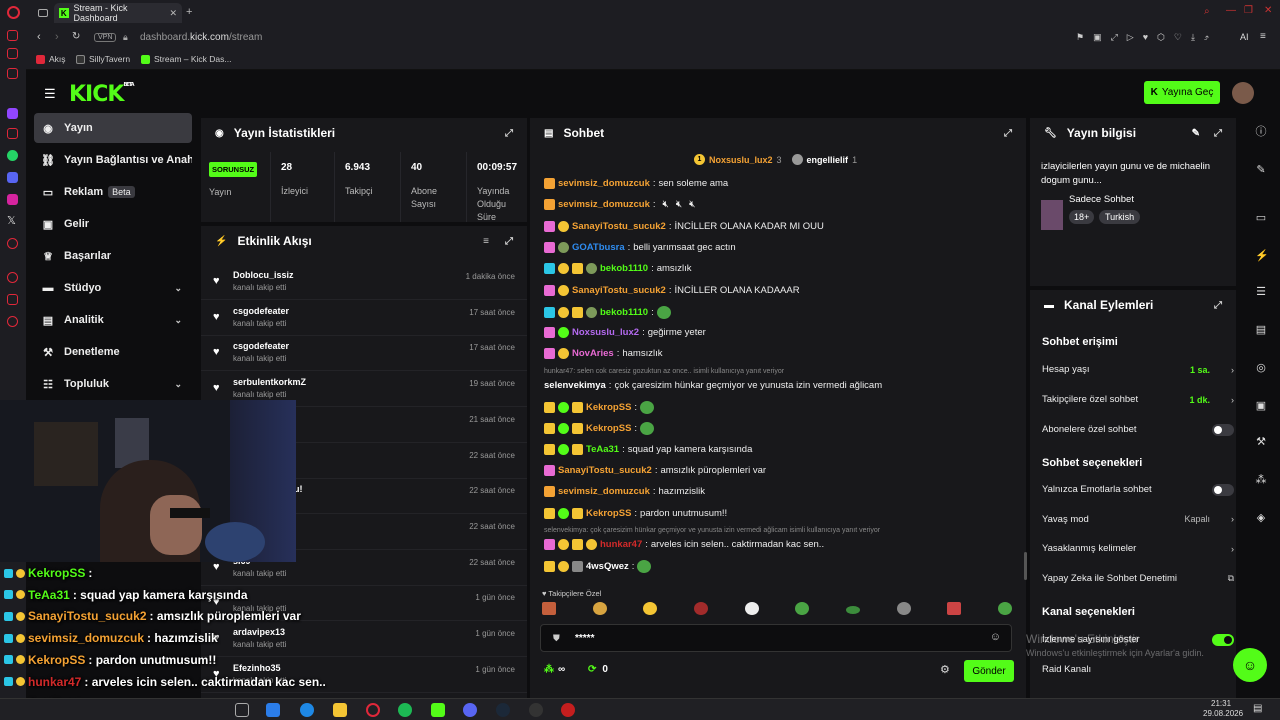 This screenshot has width=1280, height=720. What do you see at coordinates (76, 36) in the screenshot?
I see `reload-icon: ↻` at bounding box center [76, 36].